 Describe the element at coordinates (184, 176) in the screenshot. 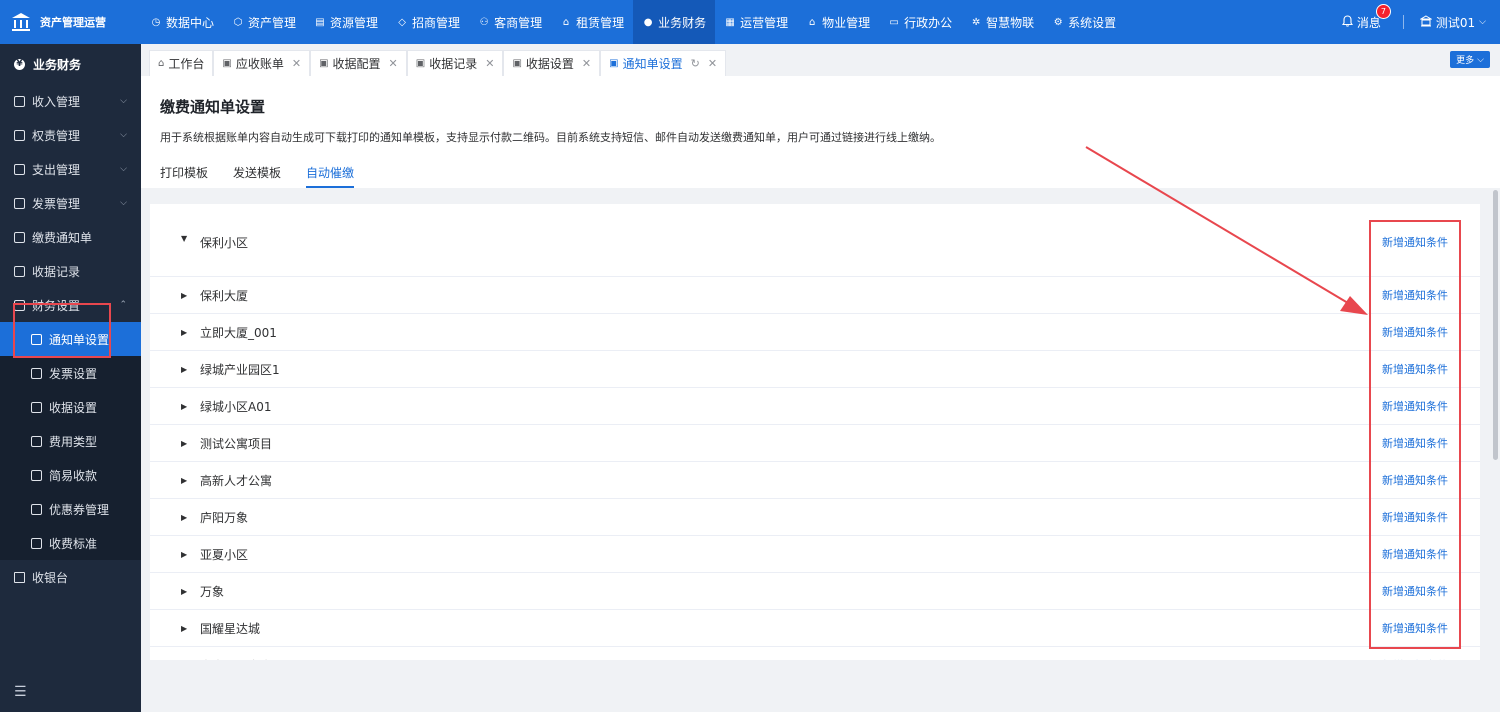

I see `tab-print-template: 打印模板` at that location.